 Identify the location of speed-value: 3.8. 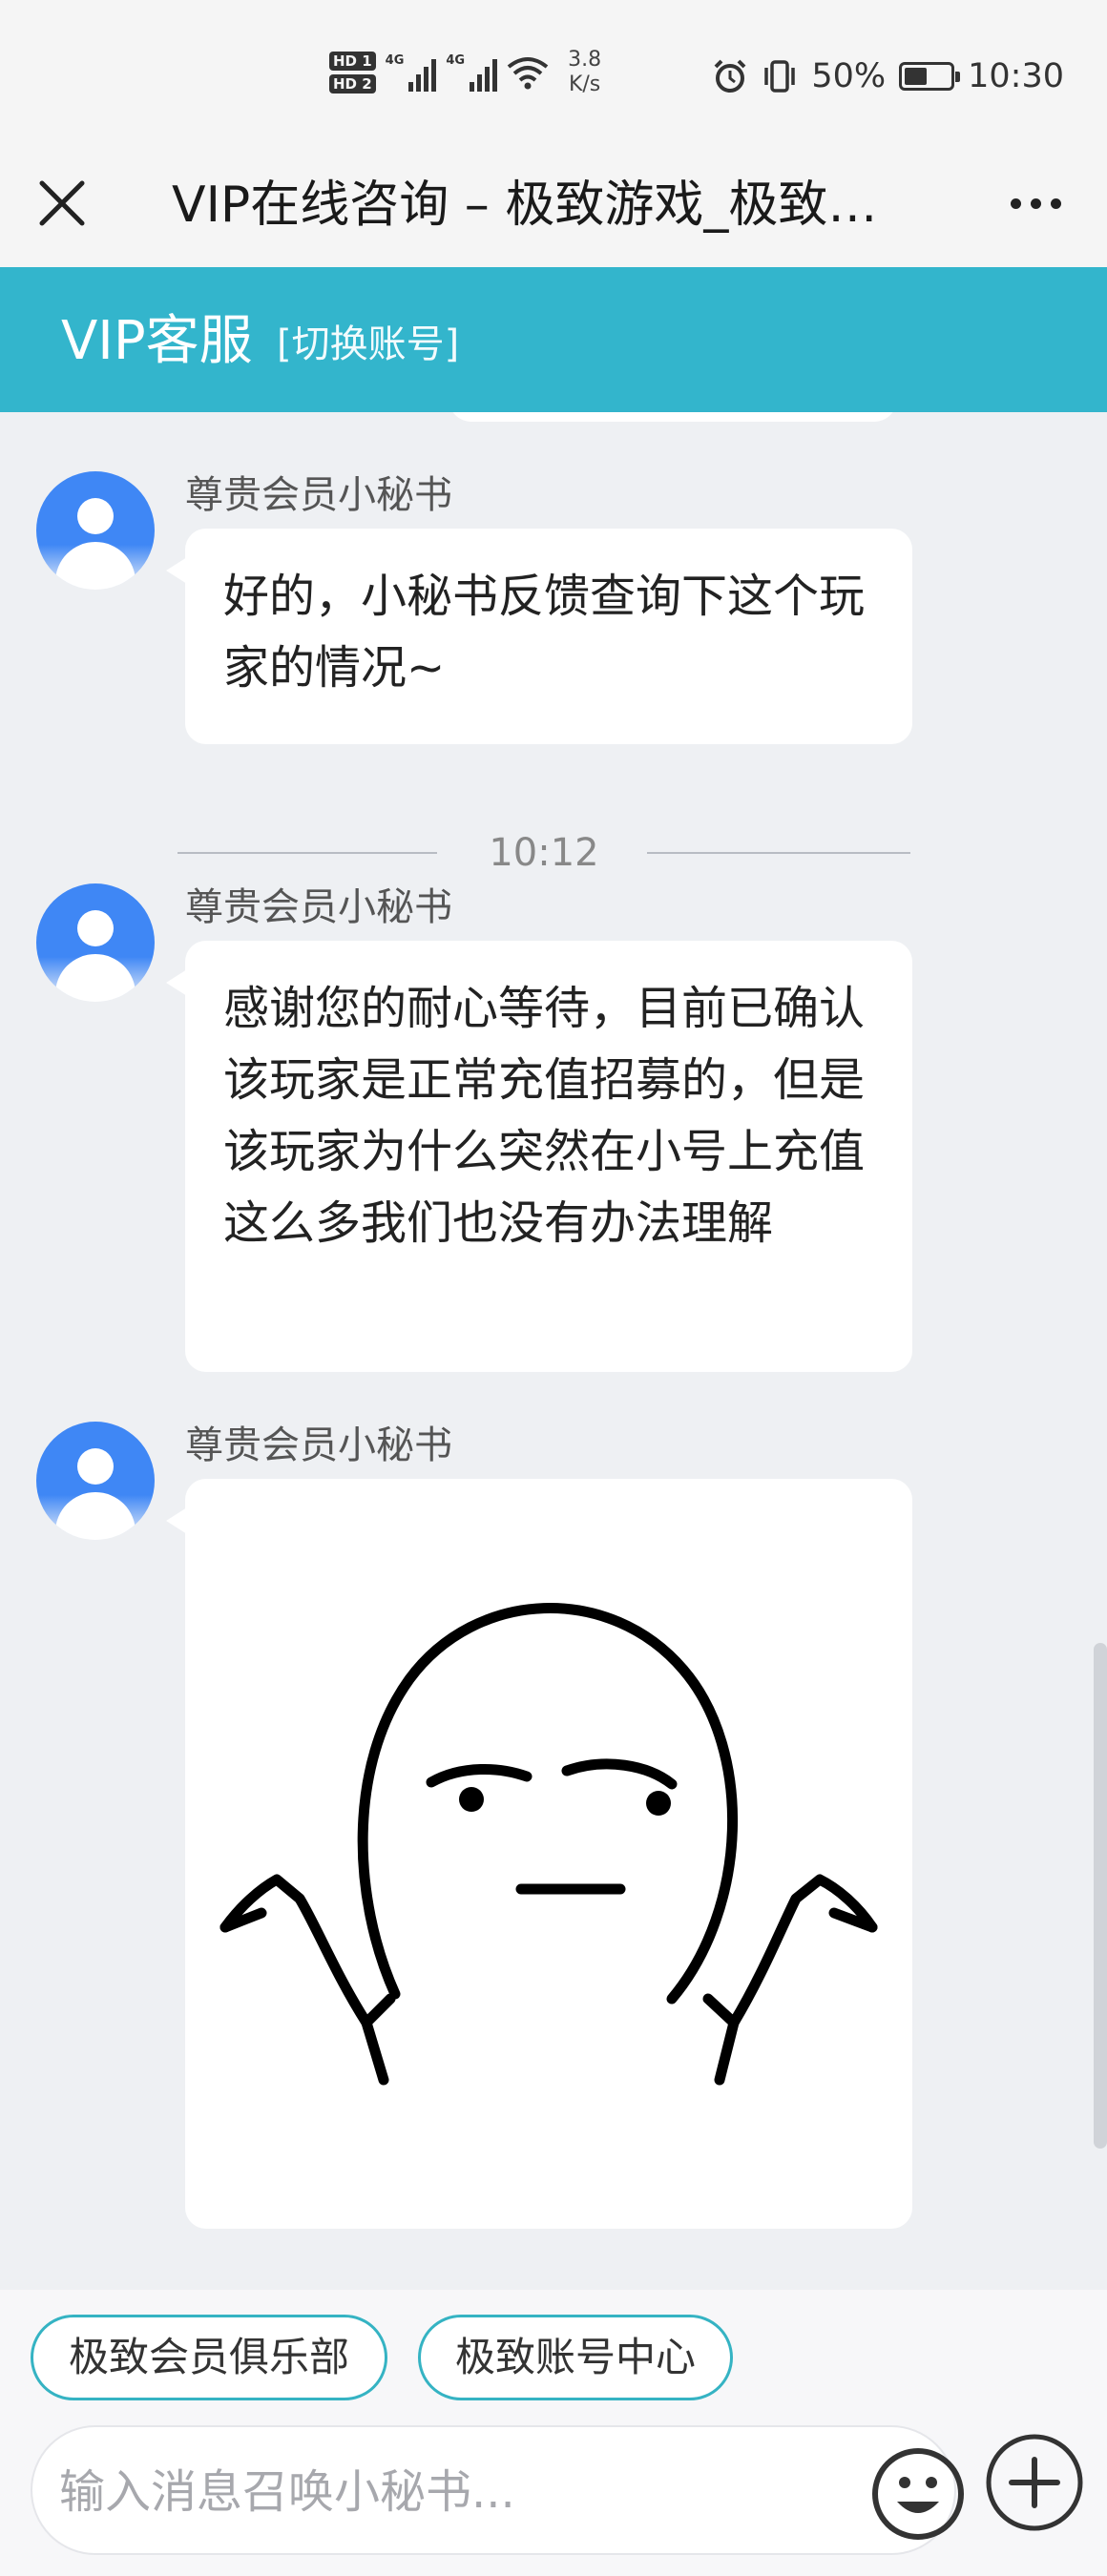
(585, 60).